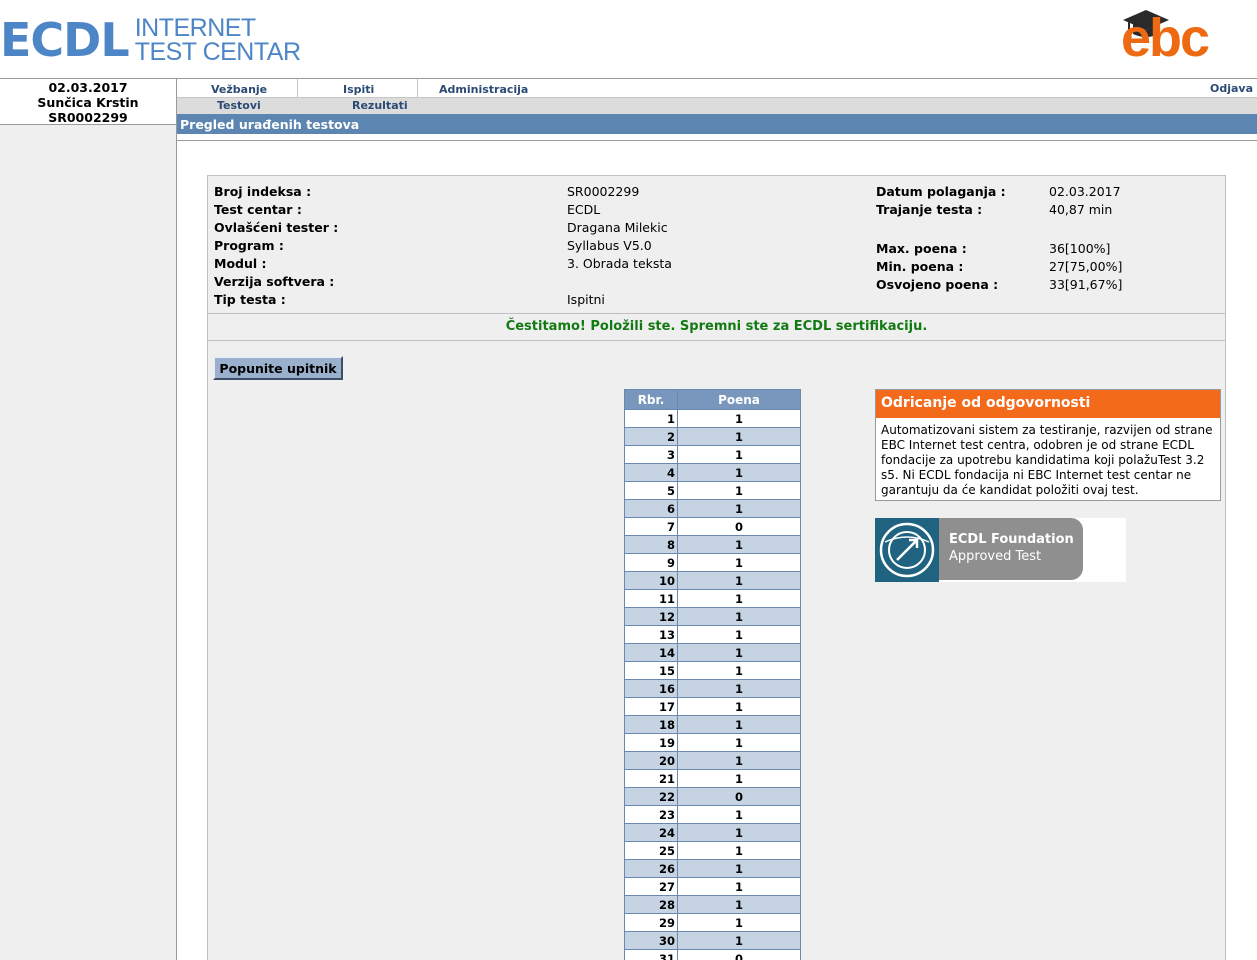 Image resolution: width=1257 pixels, height=960 pixels. I want to click on menu-item-vezbanje: Vežbanje, so click(239, 89).